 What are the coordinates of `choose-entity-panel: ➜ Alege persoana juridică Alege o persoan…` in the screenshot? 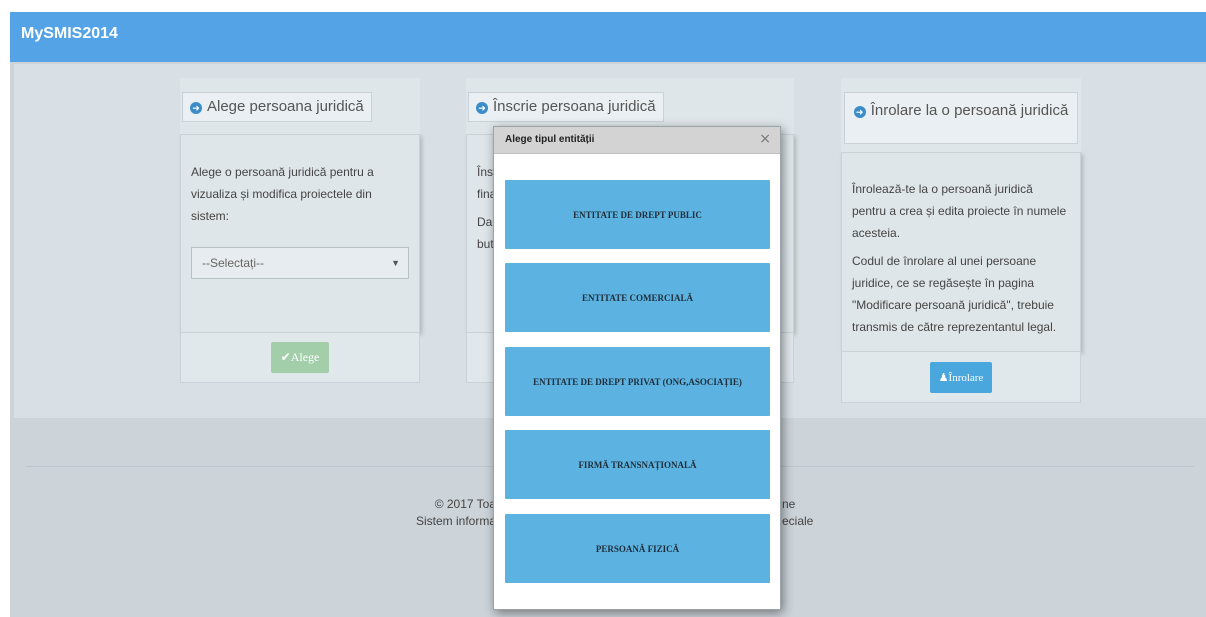 It's located at (300, 230).